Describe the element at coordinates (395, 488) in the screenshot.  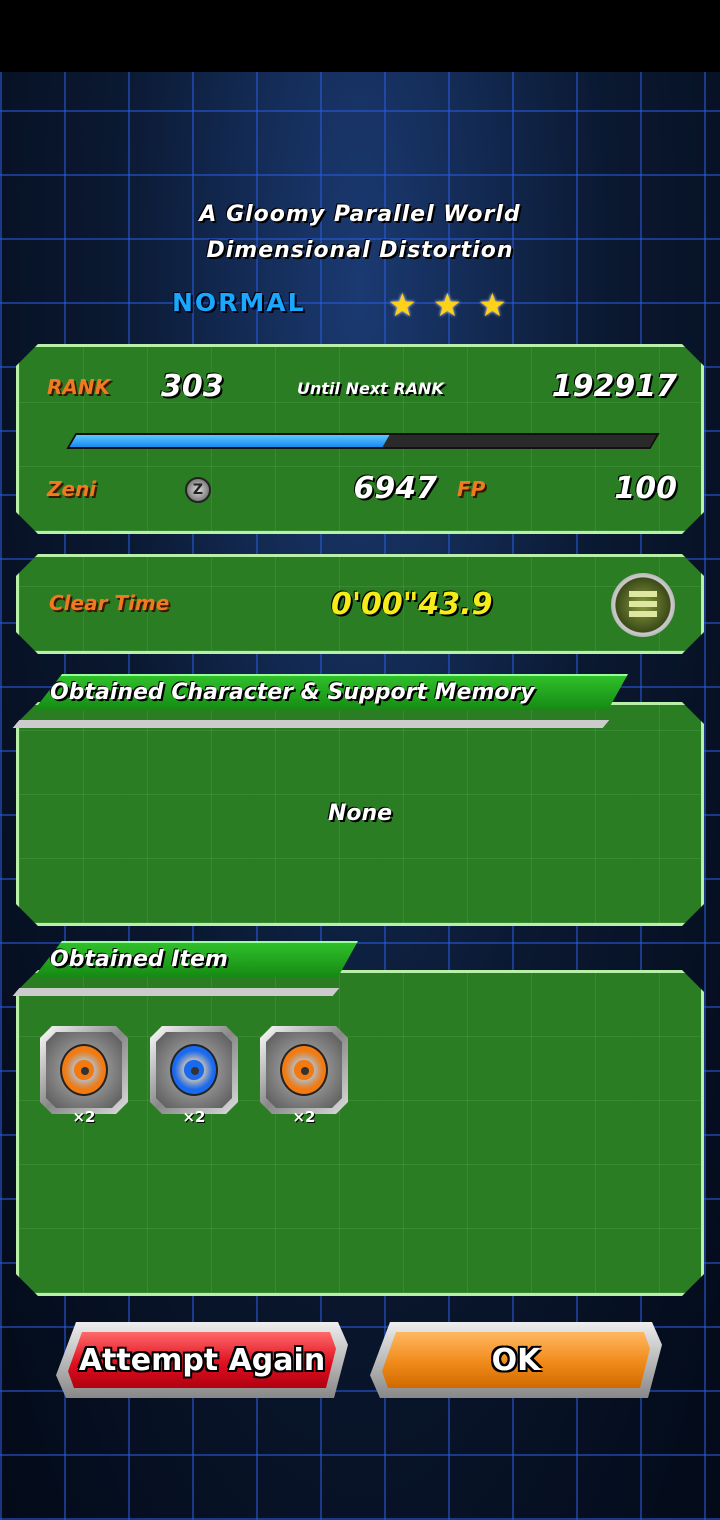
I see `zeni-value: 6947` at that location.